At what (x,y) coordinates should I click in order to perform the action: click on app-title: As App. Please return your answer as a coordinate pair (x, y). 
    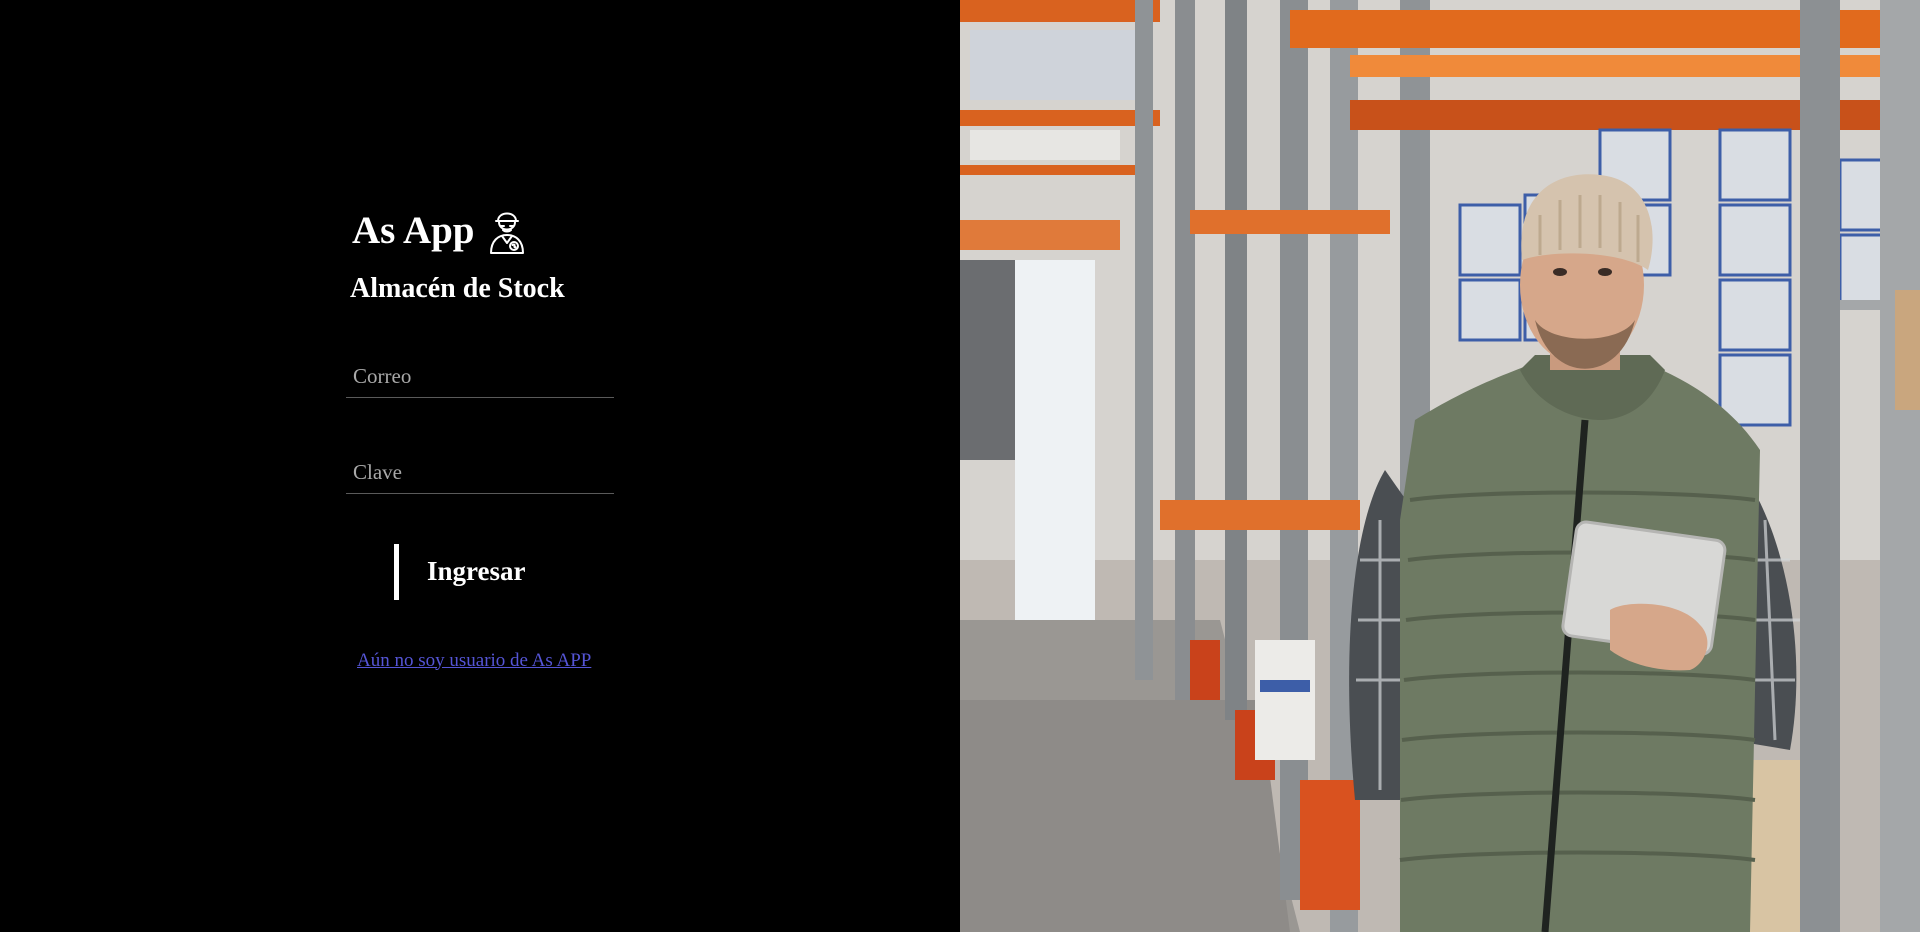
    Looking at the image, I should click on (413, 230).